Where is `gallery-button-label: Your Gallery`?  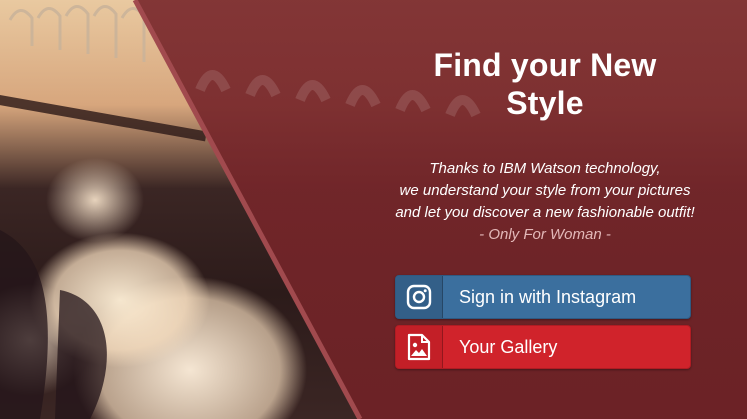 gallery-button-label: Your Gallery is located at coordinates (508, 346).